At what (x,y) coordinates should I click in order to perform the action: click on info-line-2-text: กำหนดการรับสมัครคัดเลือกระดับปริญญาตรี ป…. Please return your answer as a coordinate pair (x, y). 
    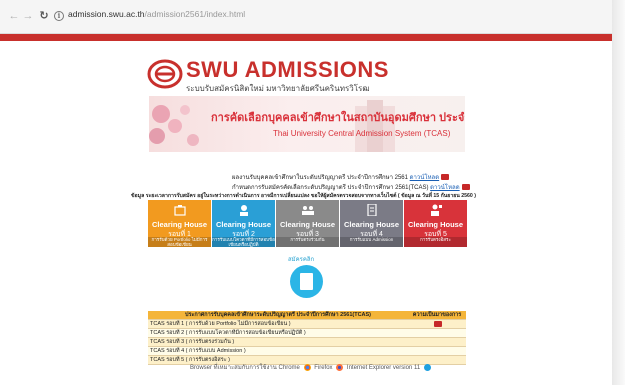
    Looking at the image, I should click on (330, 188).